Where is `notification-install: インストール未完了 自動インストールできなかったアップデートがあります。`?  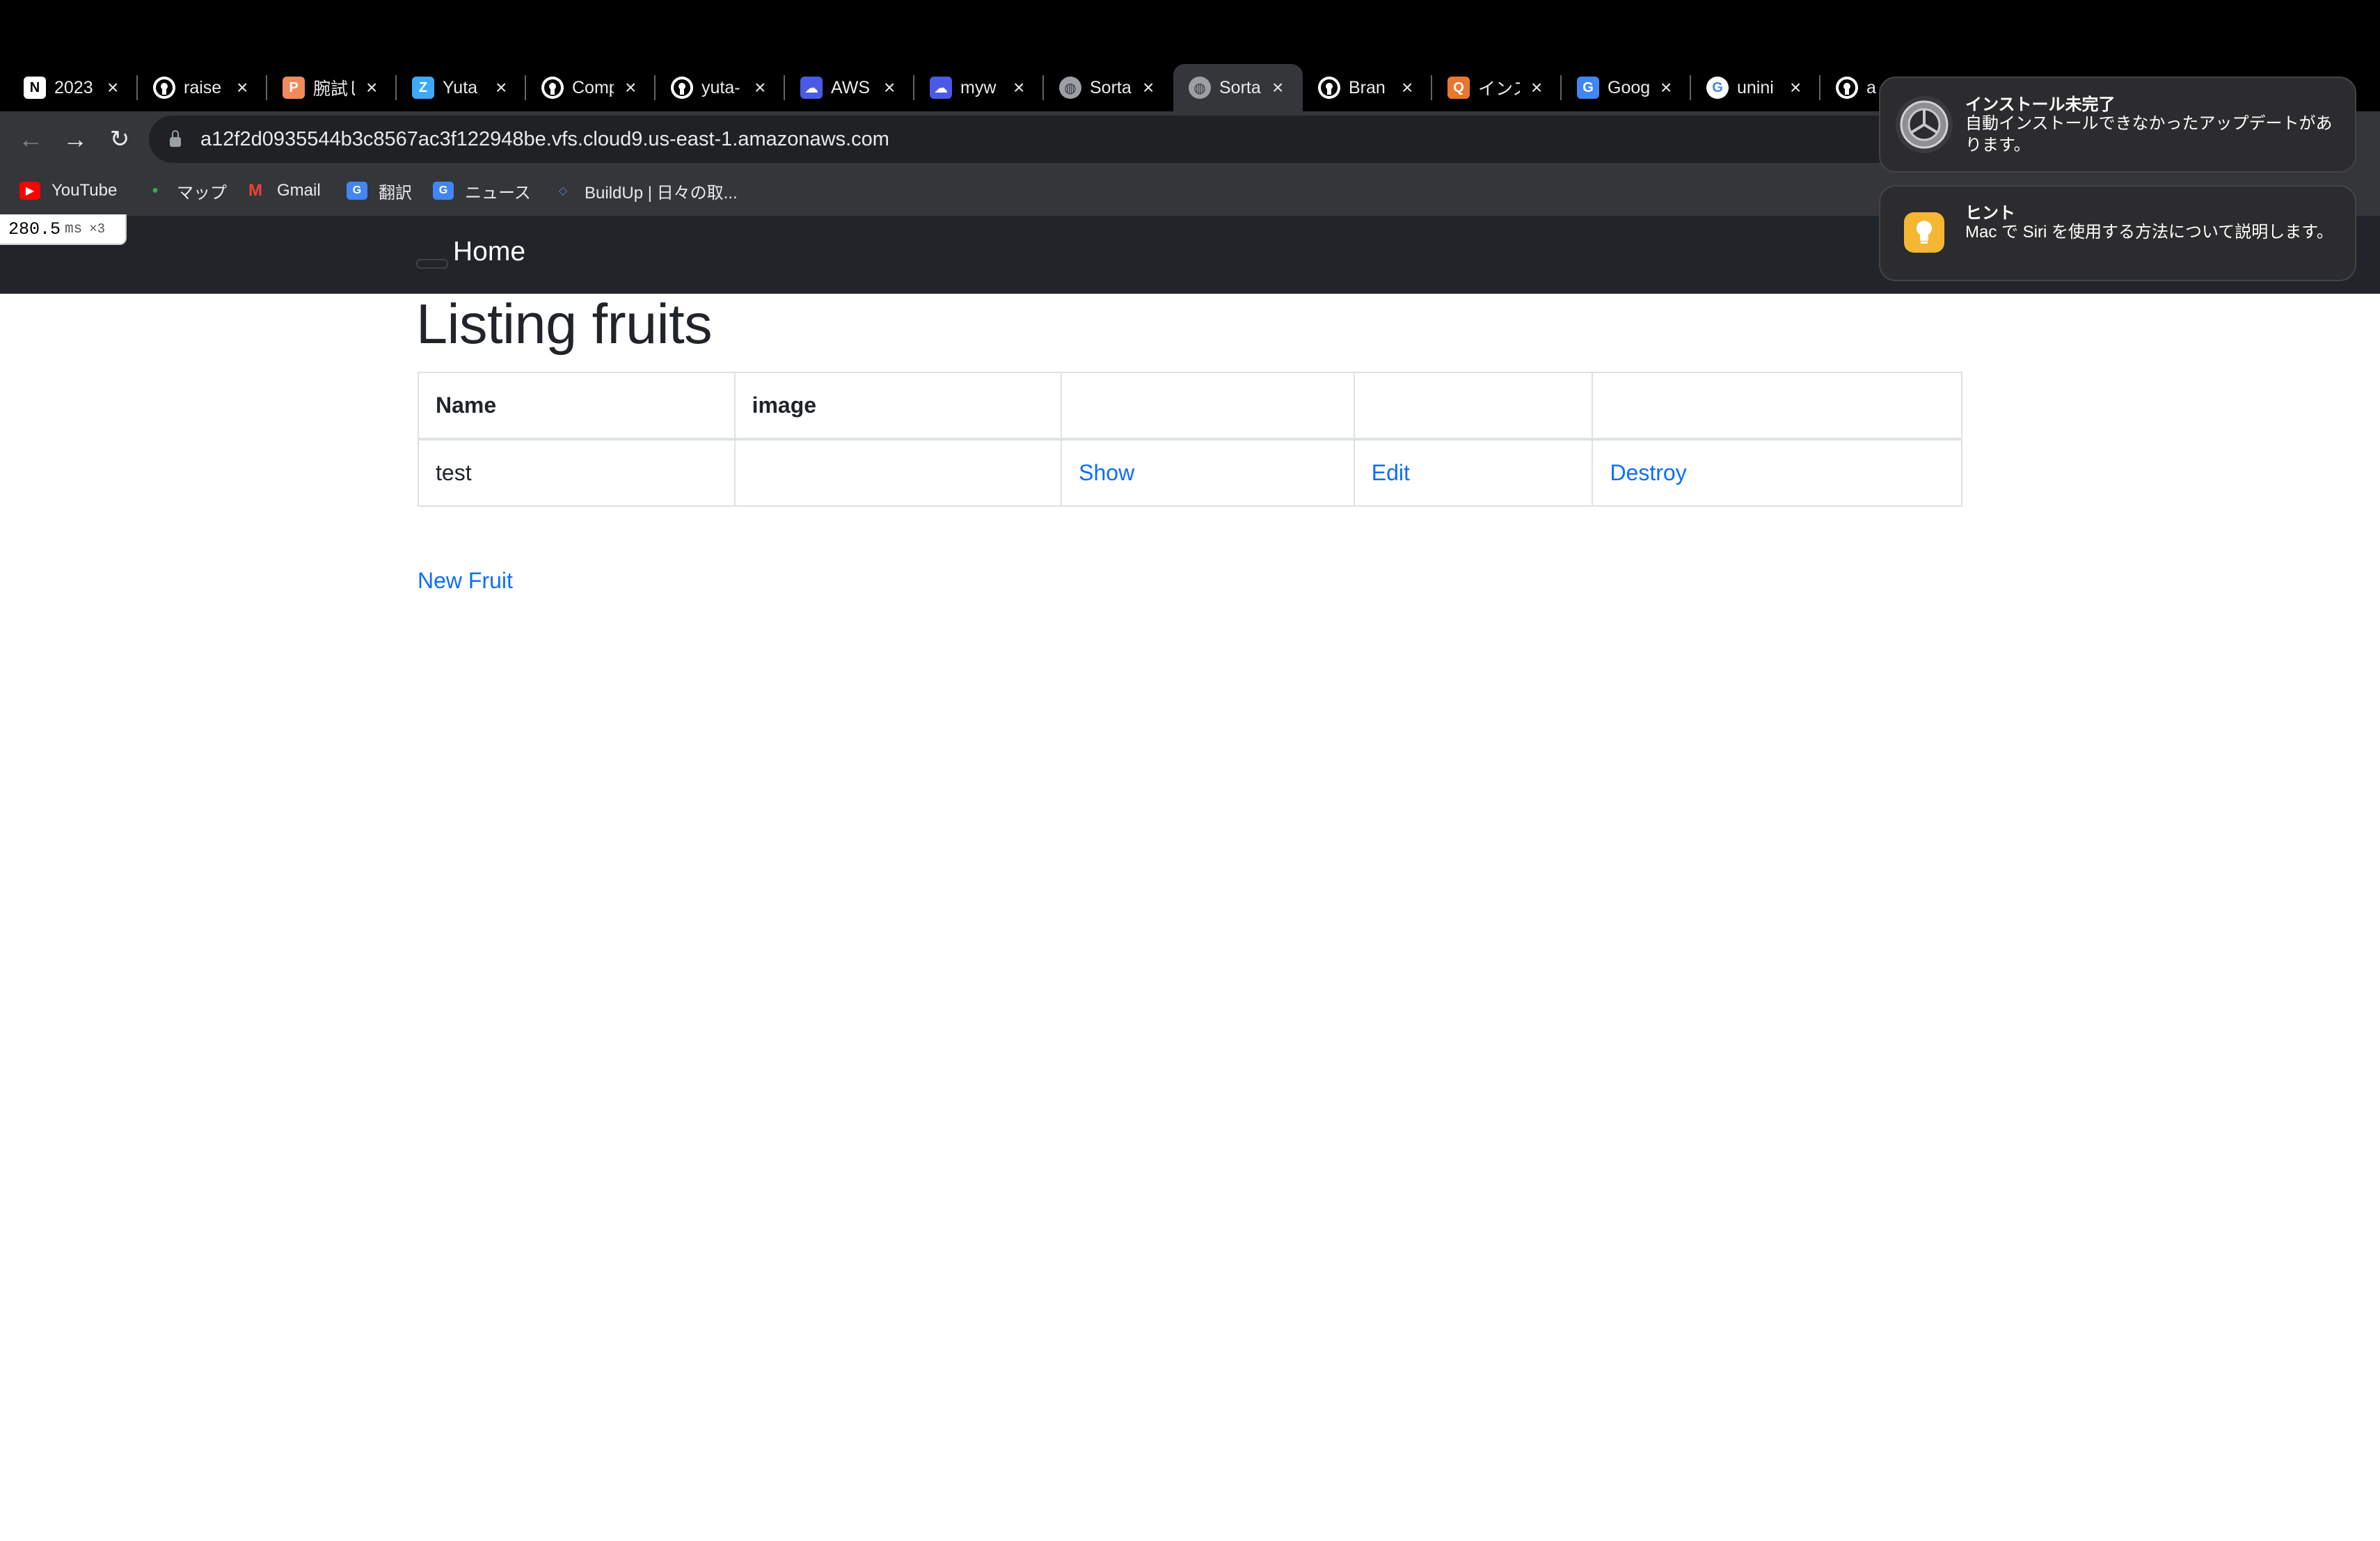
notification-install: インストール未完了 自動インストールできなかったアップデートがあります。 is located at coordinates (2117, 125).